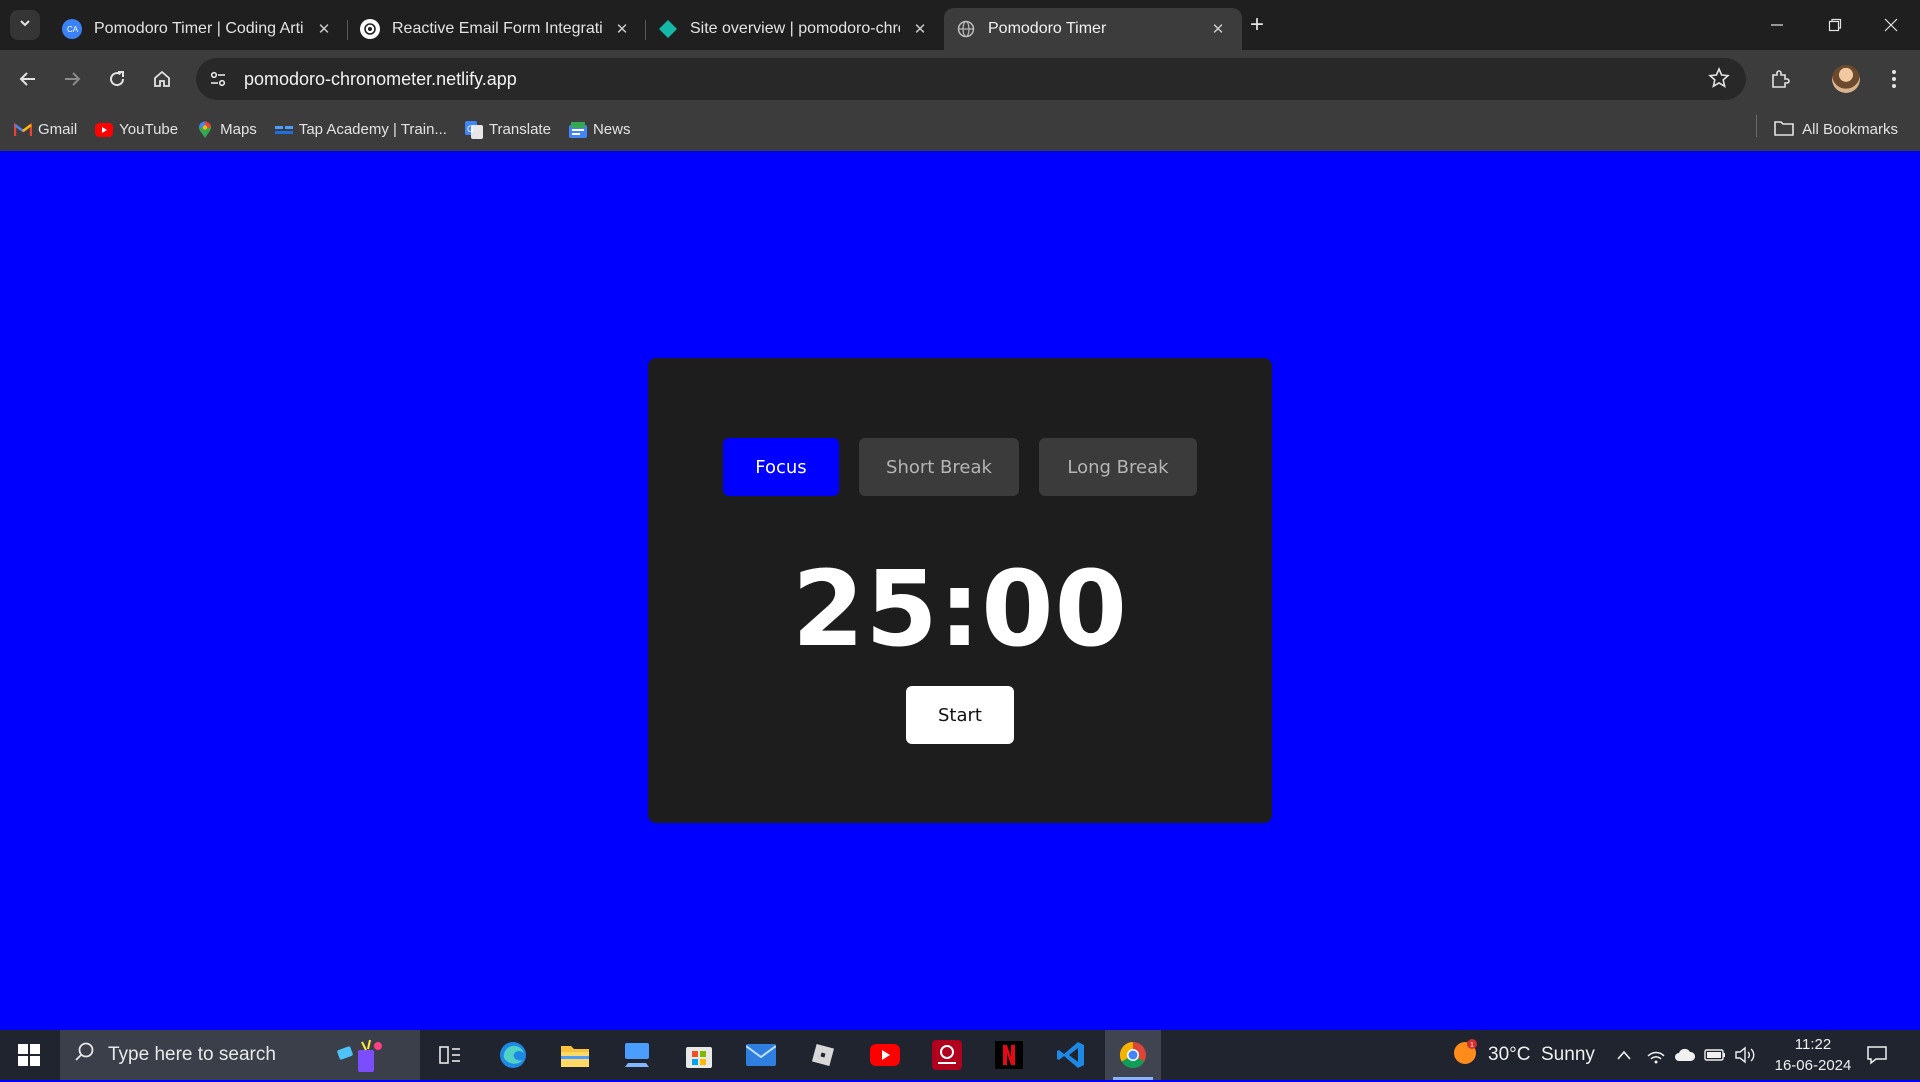  I want to click on bookmark-star-icon, so click(1719, 80).